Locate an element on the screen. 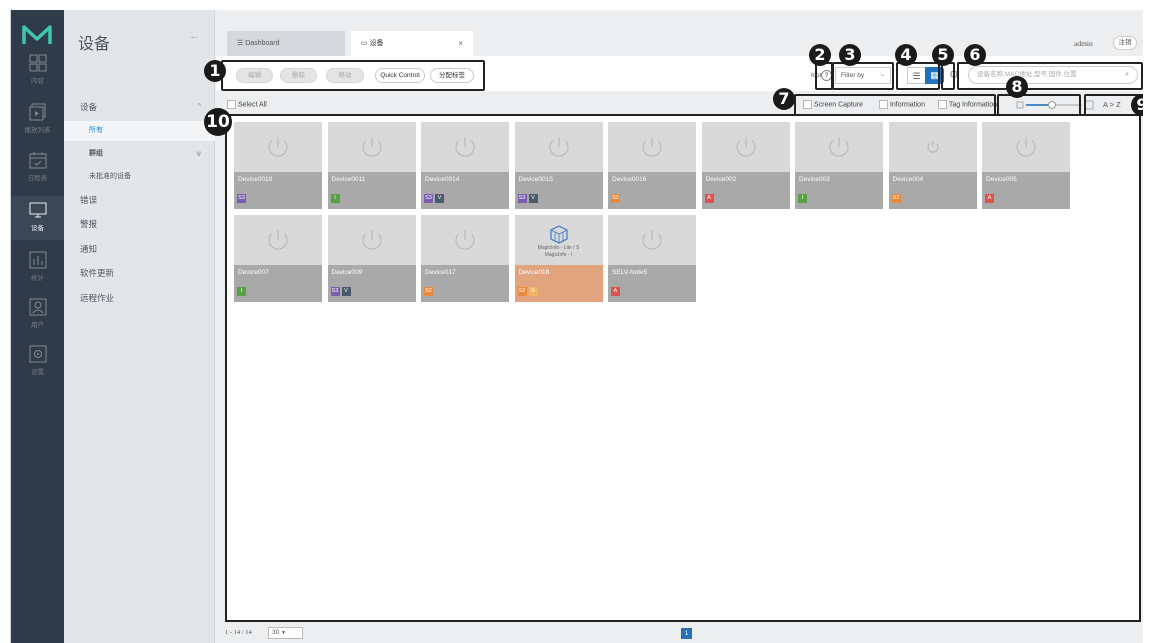 Image resolution: width=1153 pixels, height=643 pixels. device-card: Device0010 S3 is located at coordinates (278, 165).